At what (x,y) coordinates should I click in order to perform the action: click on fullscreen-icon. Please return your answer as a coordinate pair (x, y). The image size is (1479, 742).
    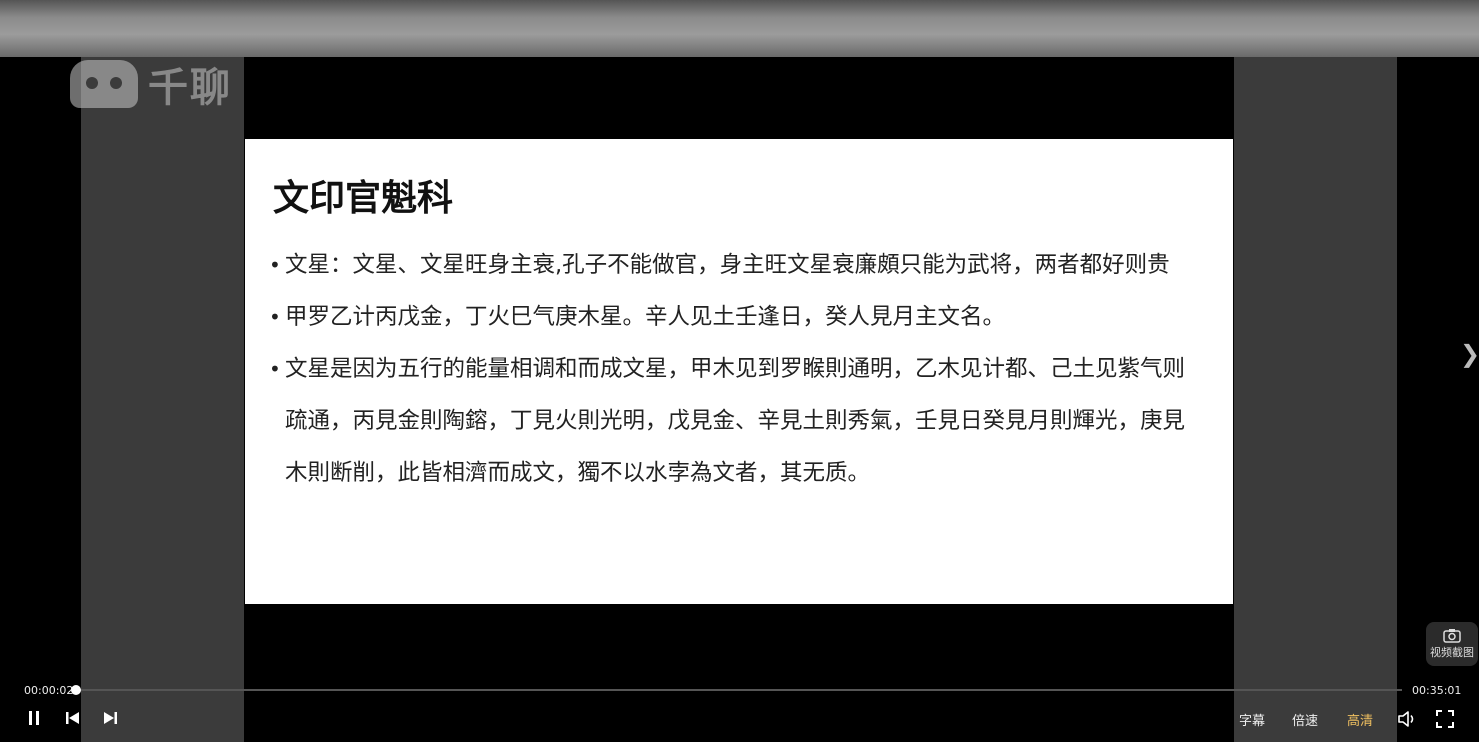
    Looking at the image, I should click on (1445, 719).